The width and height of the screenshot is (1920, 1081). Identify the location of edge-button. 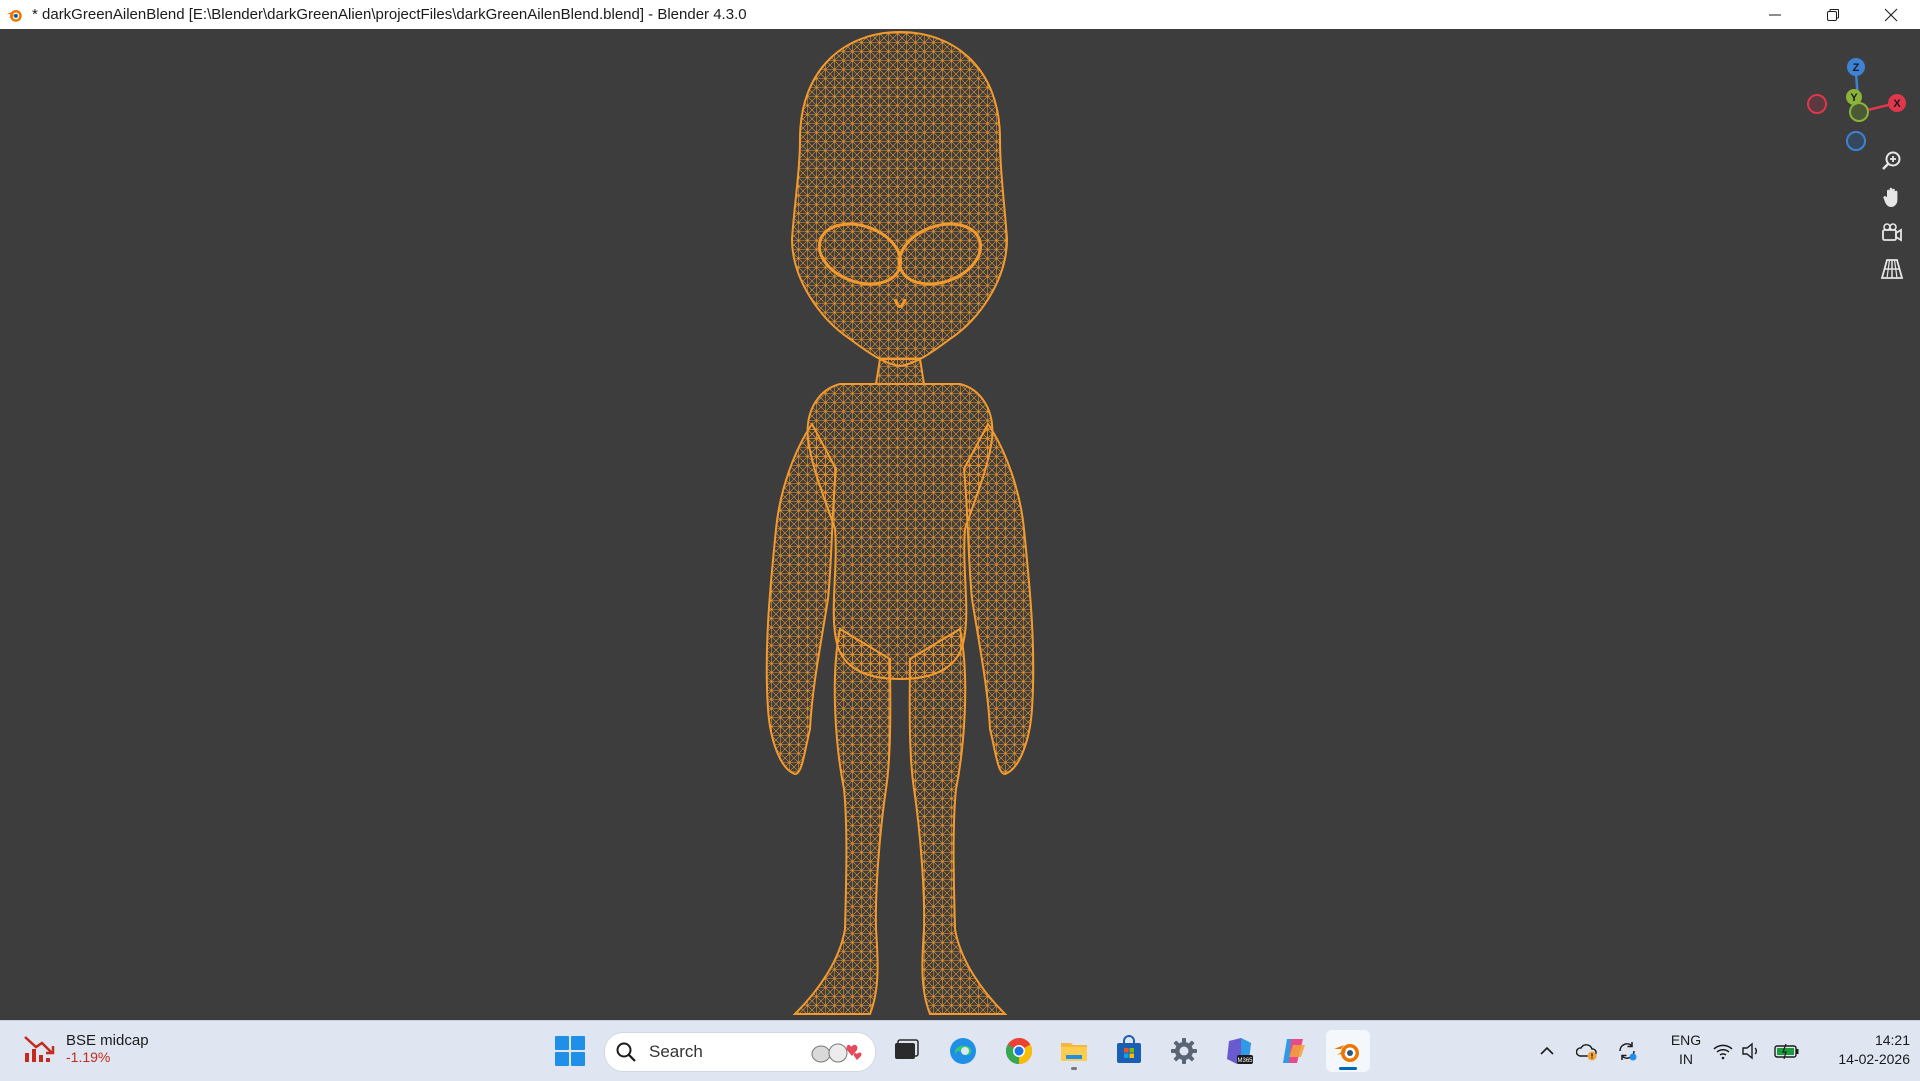
(963, 1051).